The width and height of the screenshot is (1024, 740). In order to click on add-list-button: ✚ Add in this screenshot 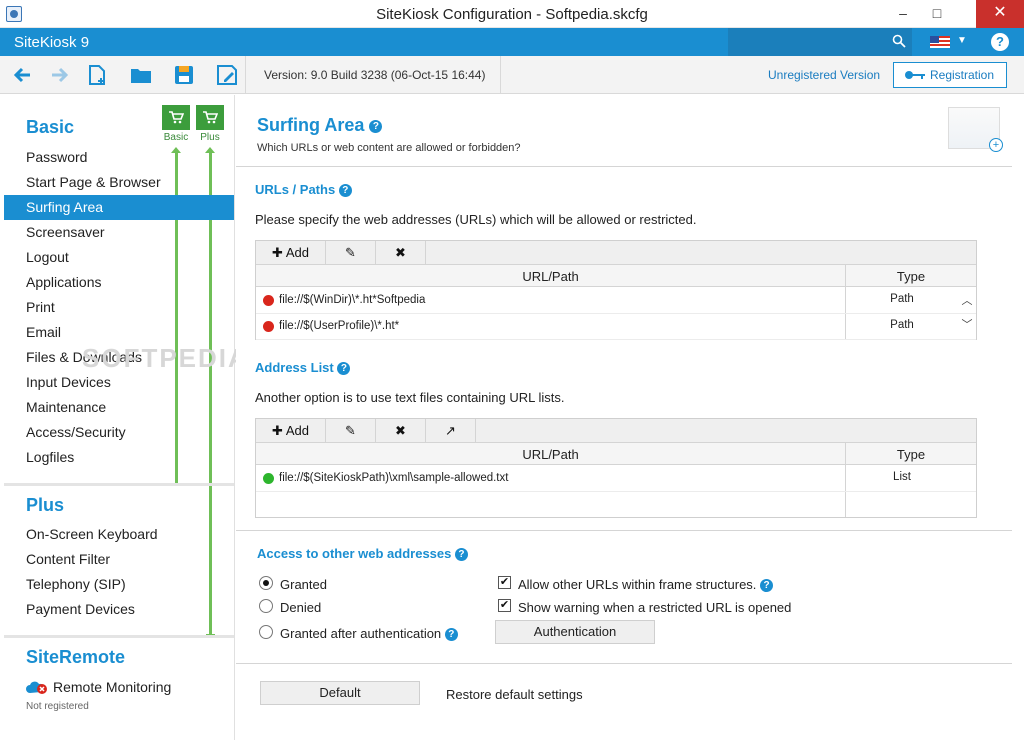, I will do `click(291, 430)`.